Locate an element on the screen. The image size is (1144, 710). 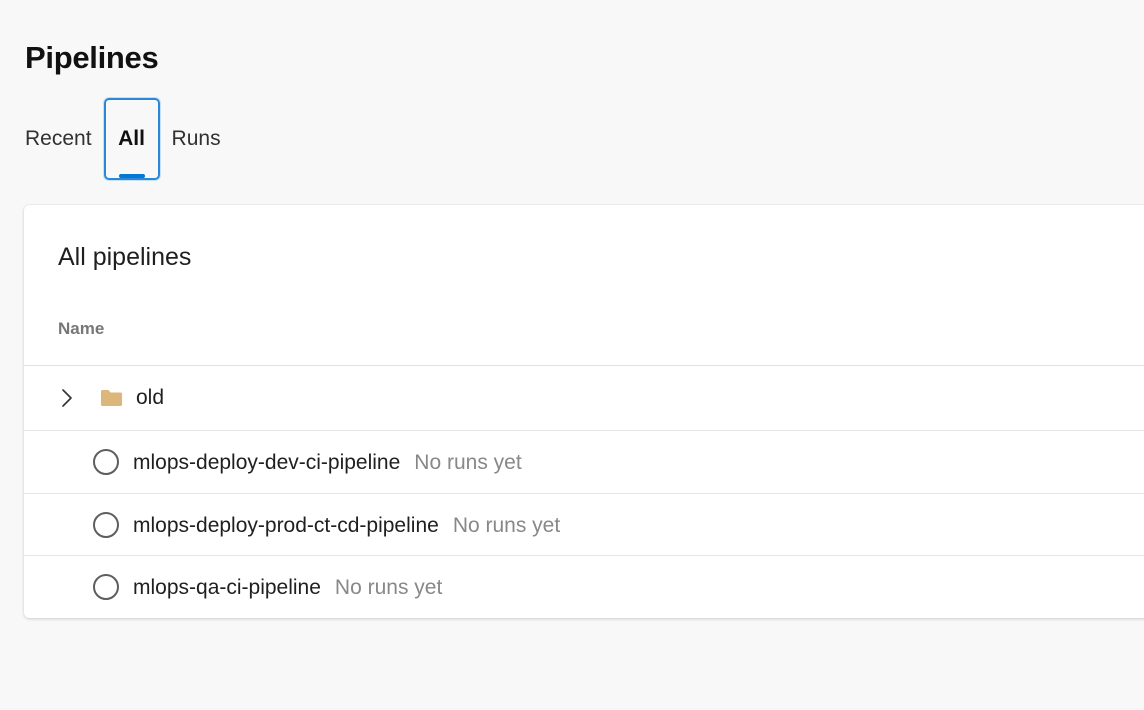
tab-all: All is located at coordinates (131, 139).